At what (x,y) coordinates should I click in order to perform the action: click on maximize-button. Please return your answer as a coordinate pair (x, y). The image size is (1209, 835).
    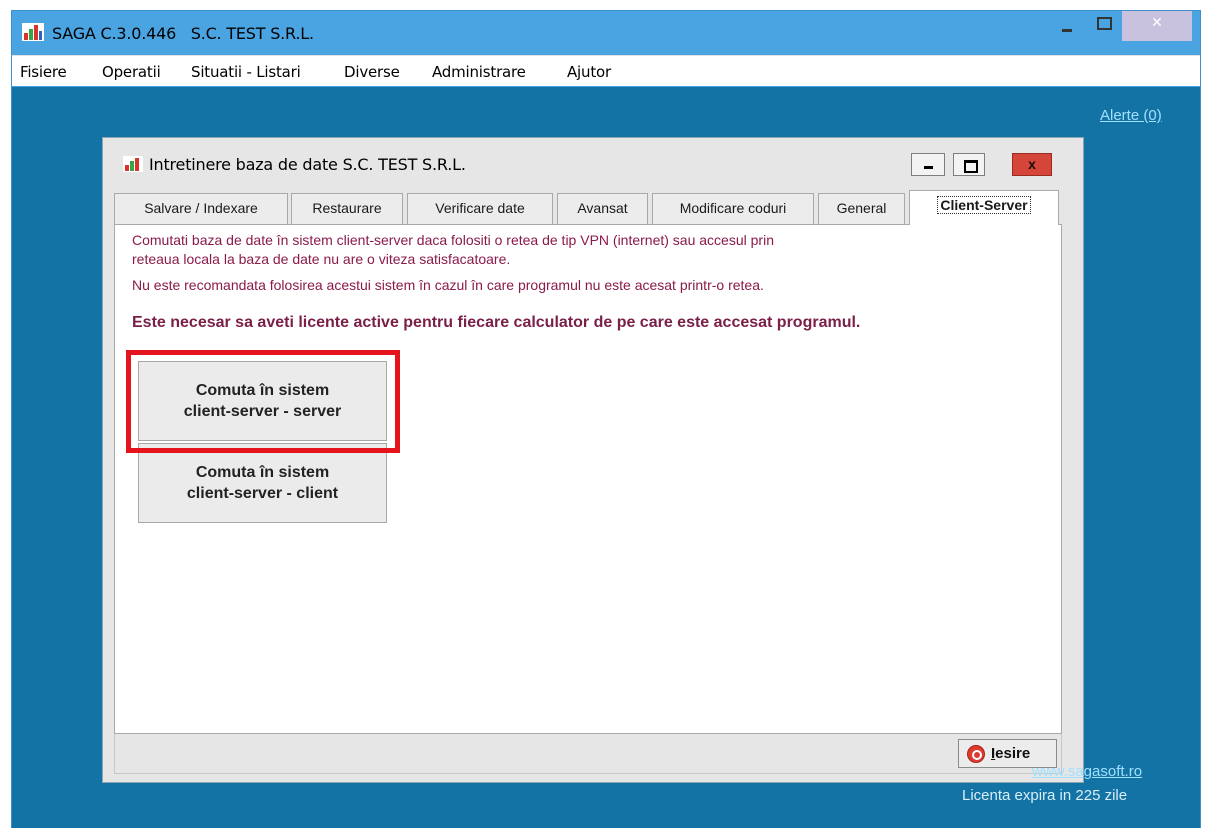
    Looking at the image, I should click on (1103, 26).